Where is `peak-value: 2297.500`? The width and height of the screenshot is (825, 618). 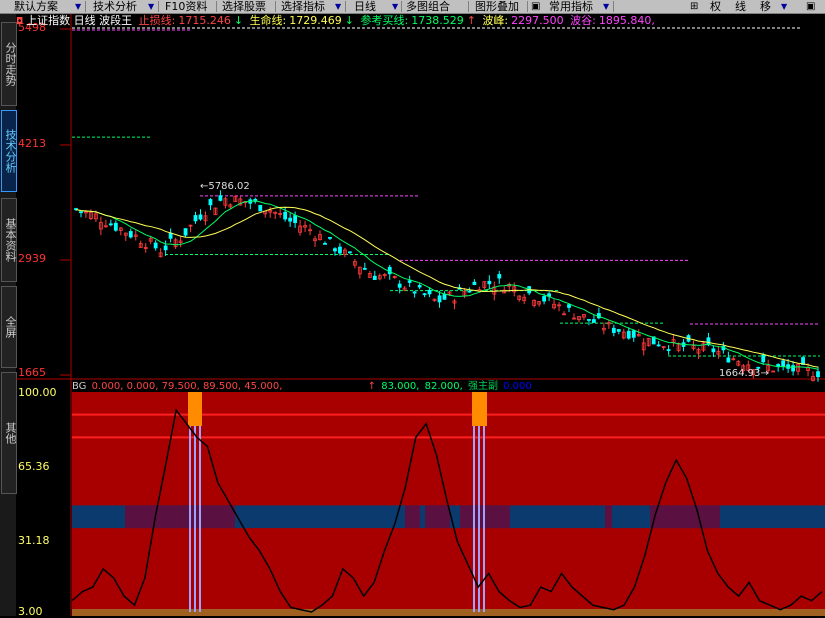
peak-value: 2297.500 is located at coordinates (537, 20).